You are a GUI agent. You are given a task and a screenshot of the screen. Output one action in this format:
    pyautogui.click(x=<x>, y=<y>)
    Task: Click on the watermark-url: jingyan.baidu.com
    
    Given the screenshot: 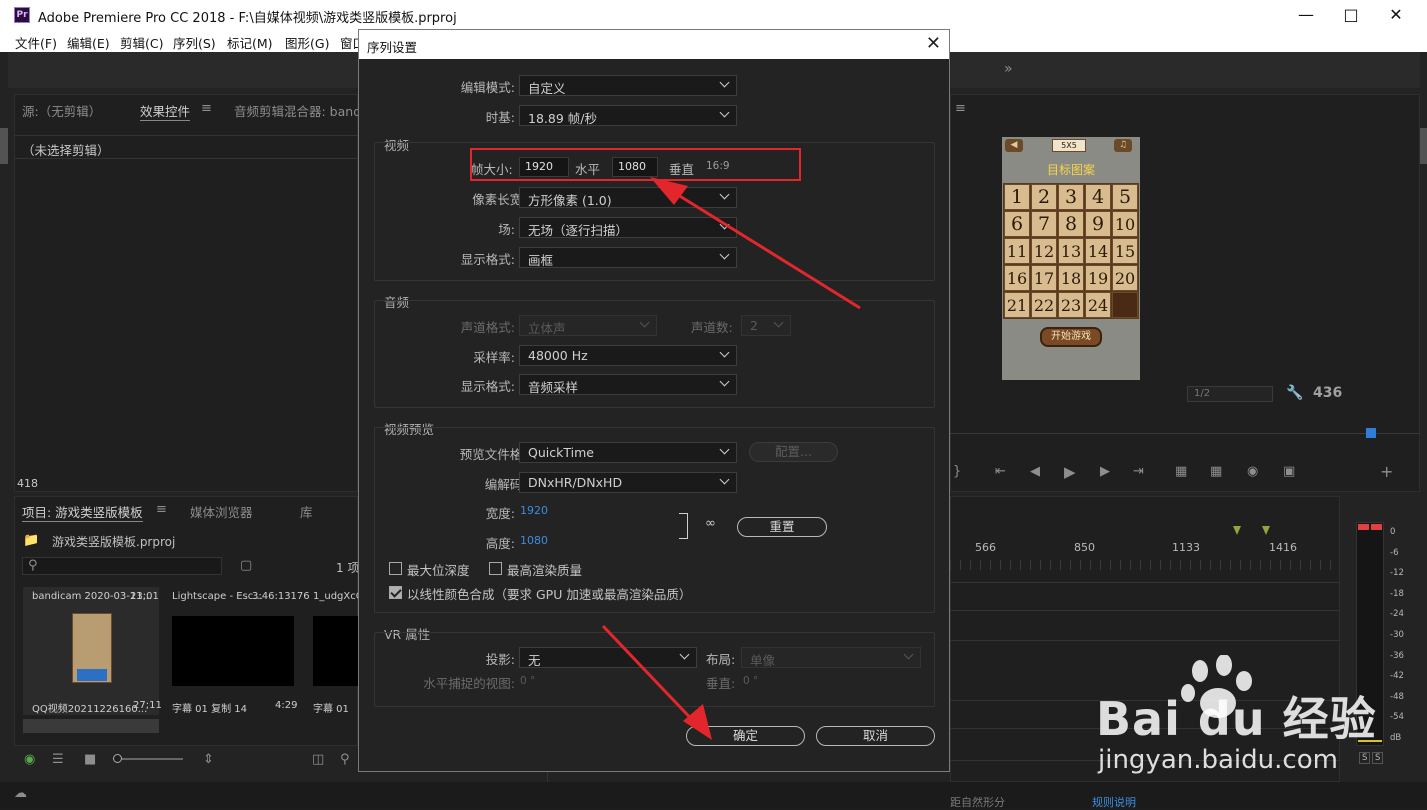 What is the action you would take?
    pyautogui.click(x=1218, y=760)
    